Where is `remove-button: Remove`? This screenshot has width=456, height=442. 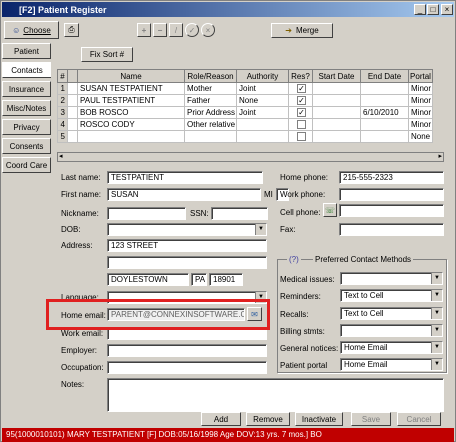 remove-button: Remove is located at coordinates (268, 419).